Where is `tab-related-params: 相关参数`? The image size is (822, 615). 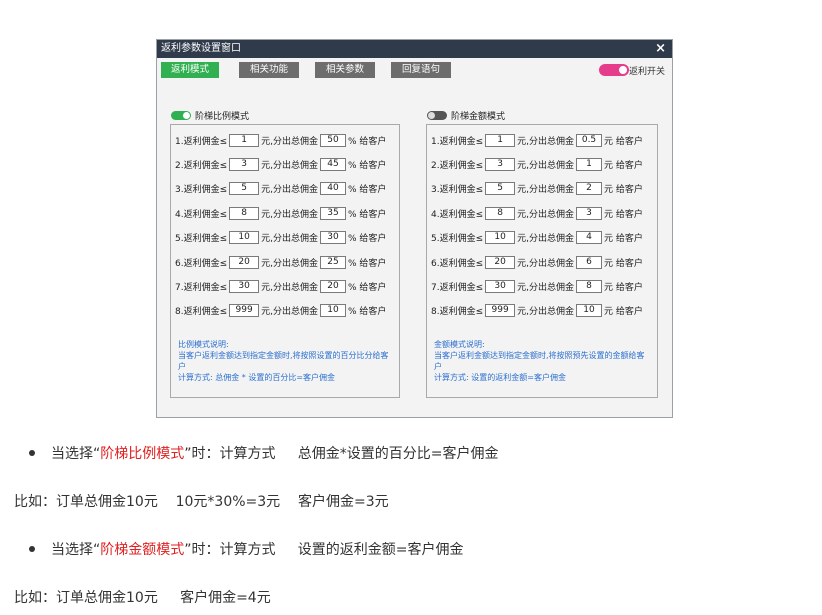
tab-related-params: 相关参数 is located at coordinates (345, 70).